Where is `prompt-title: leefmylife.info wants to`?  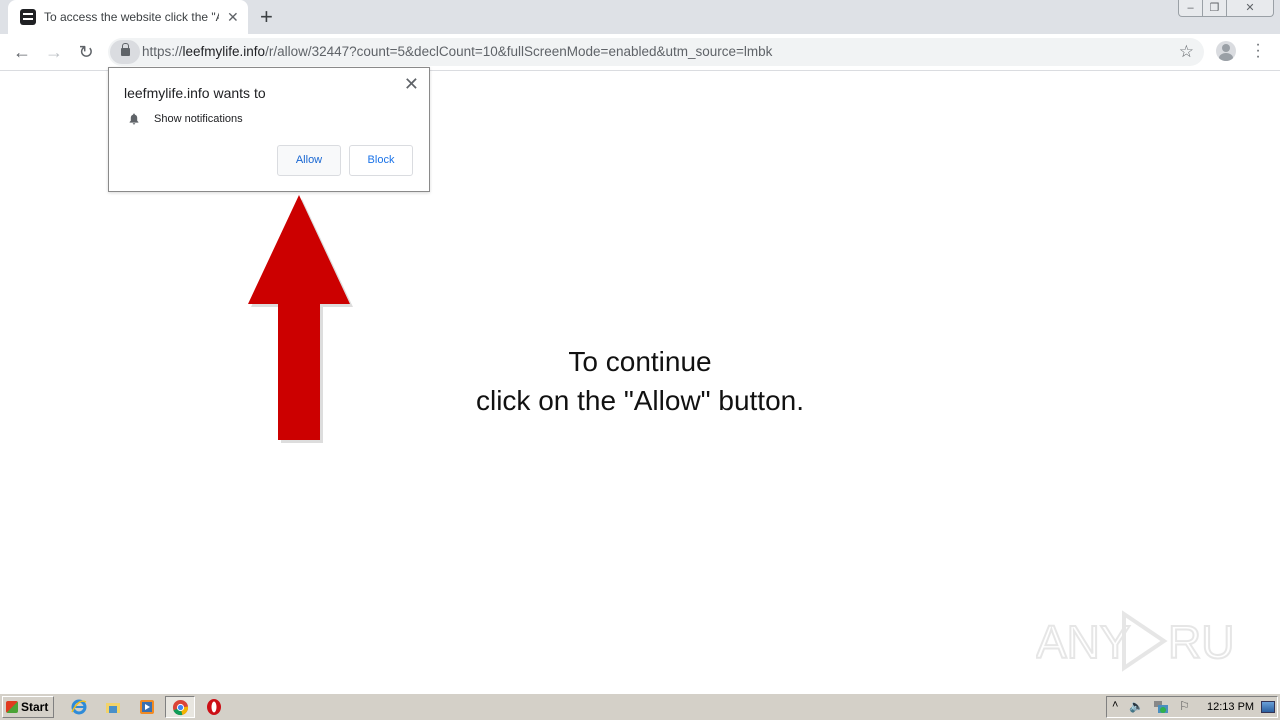 prompt-title: leefmylife.info wants to is located at coordinates (195, 93).